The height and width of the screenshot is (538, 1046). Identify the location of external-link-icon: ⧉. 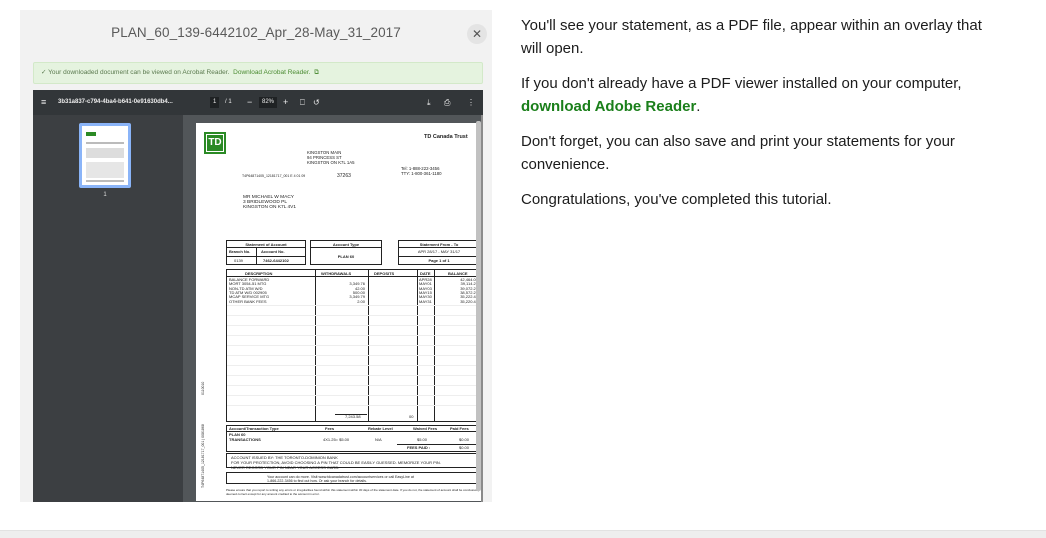
(316, 72).